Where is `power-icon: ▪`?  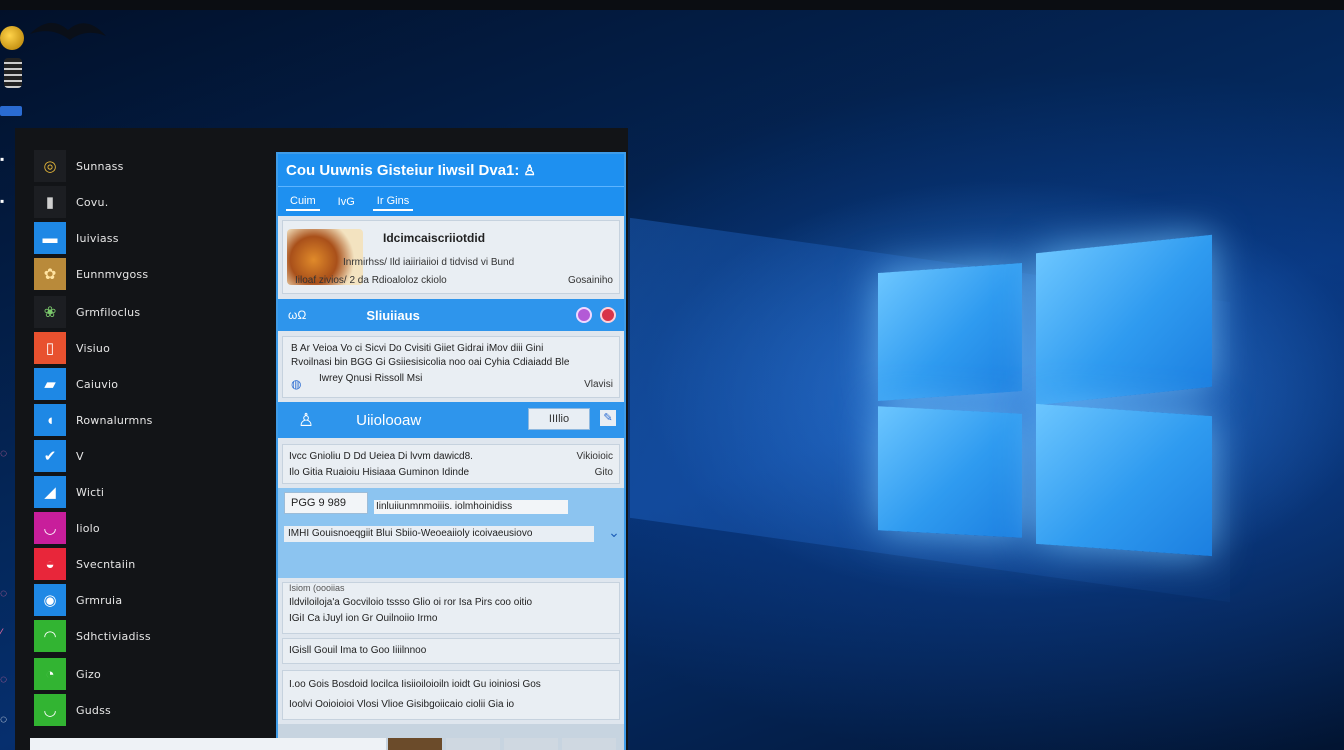
power-icon: ▪ is located at coordinates (6, 159).